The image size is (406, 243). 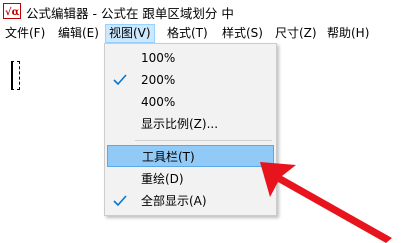 What do you see at coordinates (25, 33) in the screenshot?
I see `menu-file: 文件(F)` at bounding box center [25, 33].